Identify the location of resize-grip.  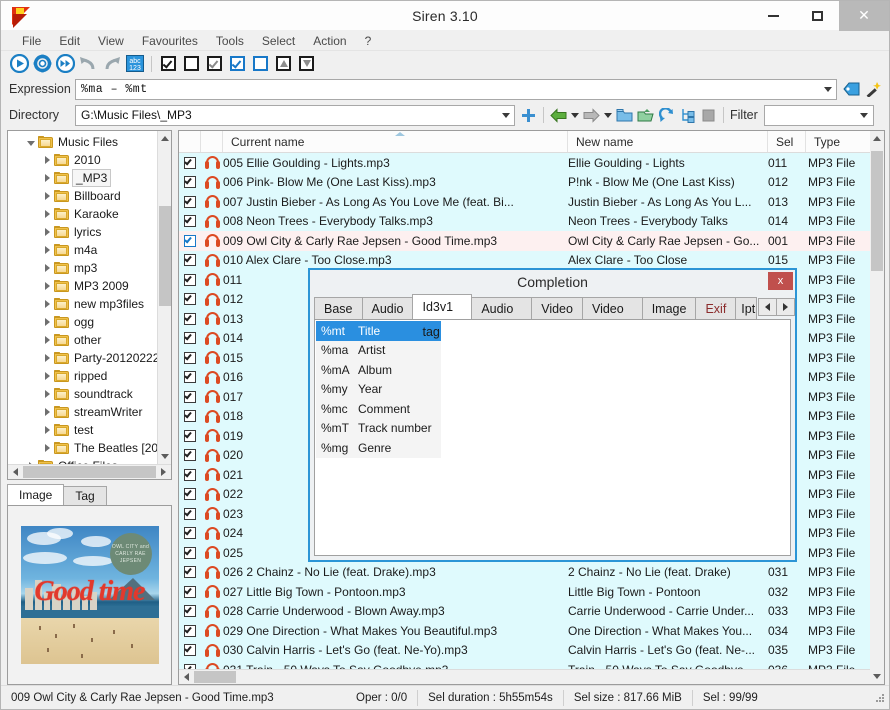
(880, 698).